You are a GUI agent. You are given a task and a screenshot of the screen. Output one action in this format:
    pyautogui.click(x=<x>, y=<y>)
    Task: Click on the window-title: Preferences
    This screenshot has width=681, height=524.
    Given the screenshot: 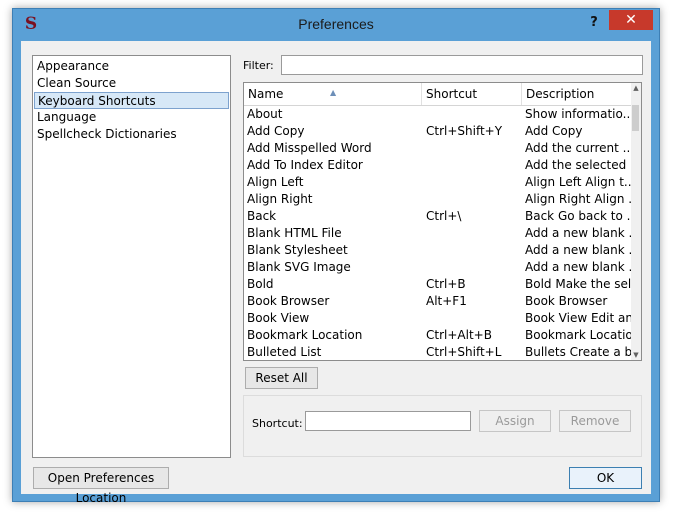 What is the action you would take?
    pyautogui.click(x=336, y=24)
    